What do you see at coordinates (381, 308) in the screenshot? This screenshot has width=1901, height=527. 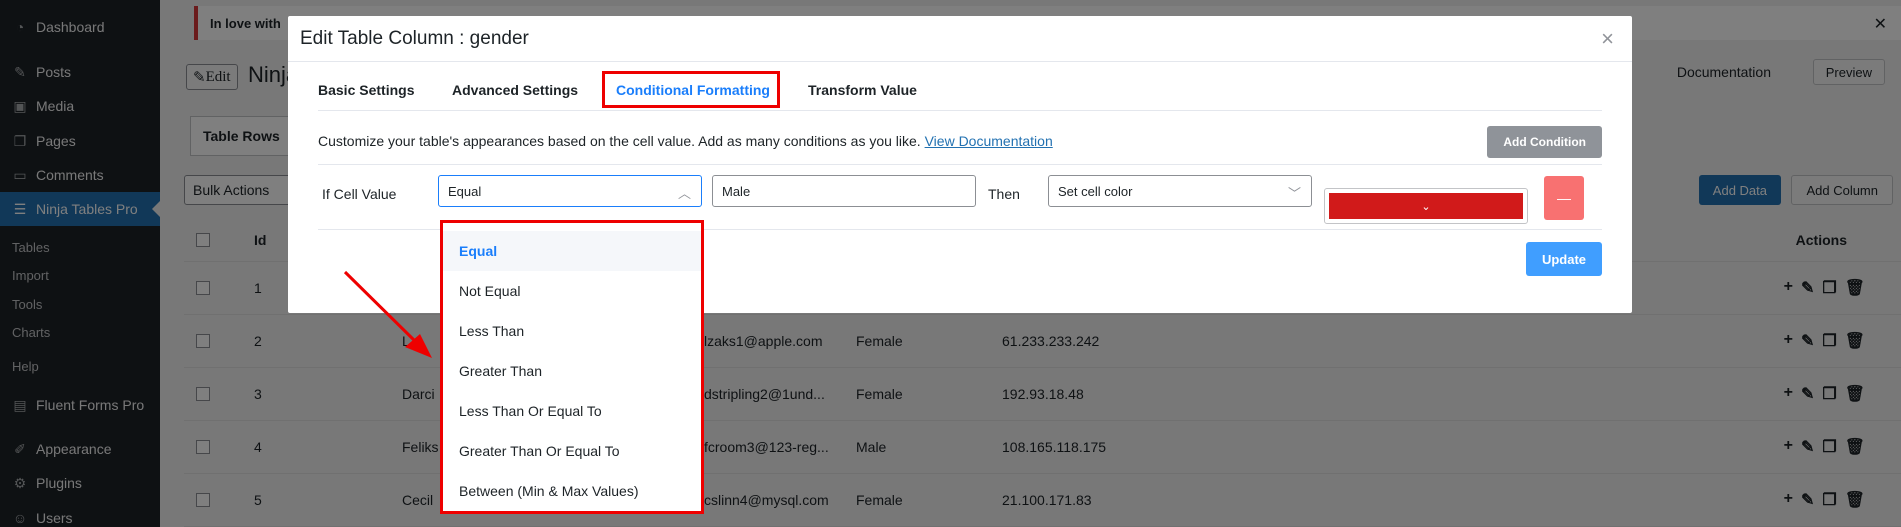 I see `arrow-shaft` at bounding box center [381, 308].